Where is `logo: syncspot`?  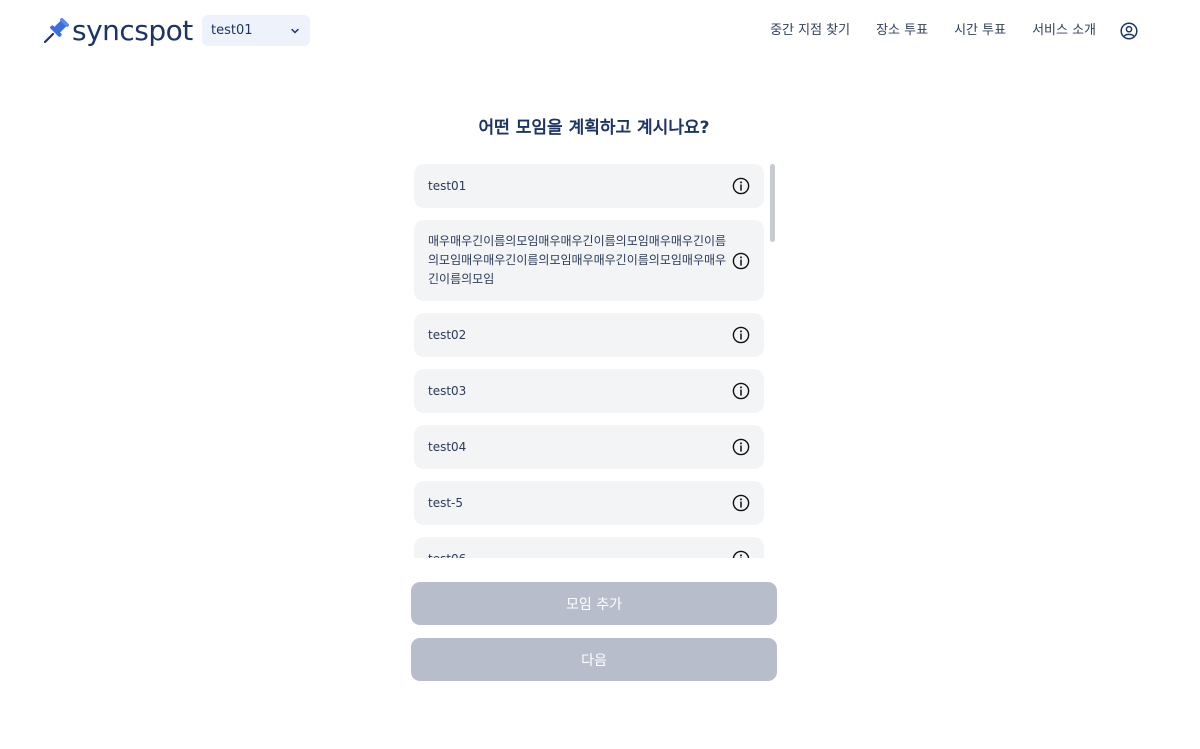
logo: syncspot is located at coordinates (117, 31).